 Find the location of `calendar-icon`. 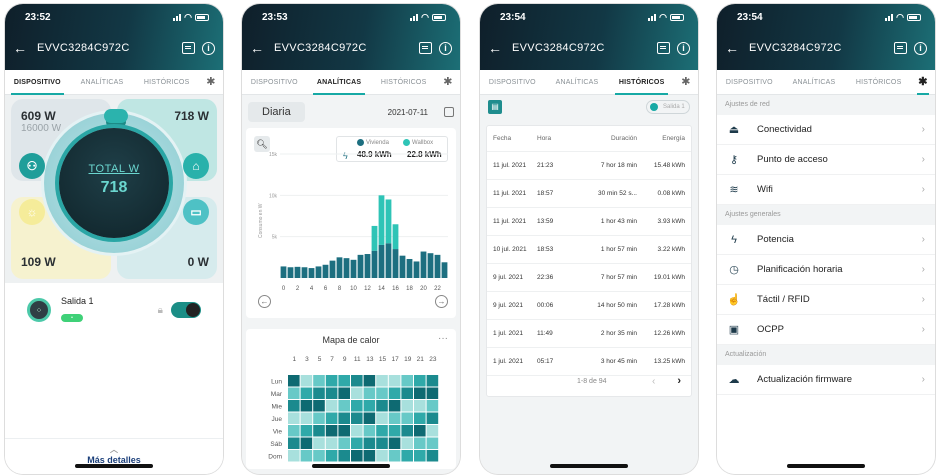

calendar-icon is located at coordinates (449, 112).